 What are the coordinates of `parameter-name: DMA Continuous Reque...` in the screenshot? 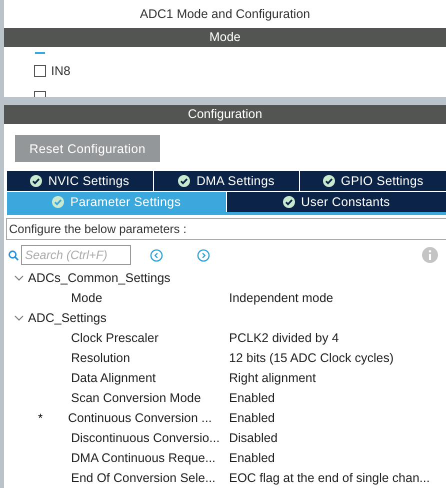 It's located at (150, 458).